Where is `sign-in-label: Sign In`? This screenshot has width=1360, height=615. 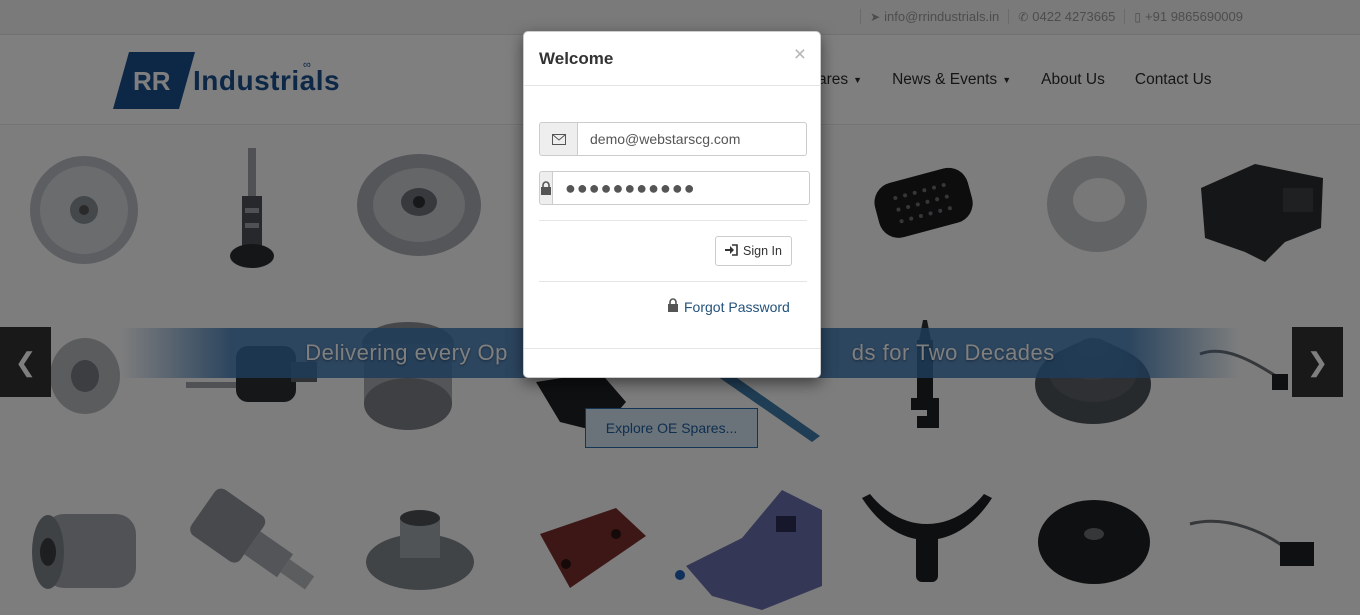
sign-in-label: Sign In is located at coordinates (762, 251).